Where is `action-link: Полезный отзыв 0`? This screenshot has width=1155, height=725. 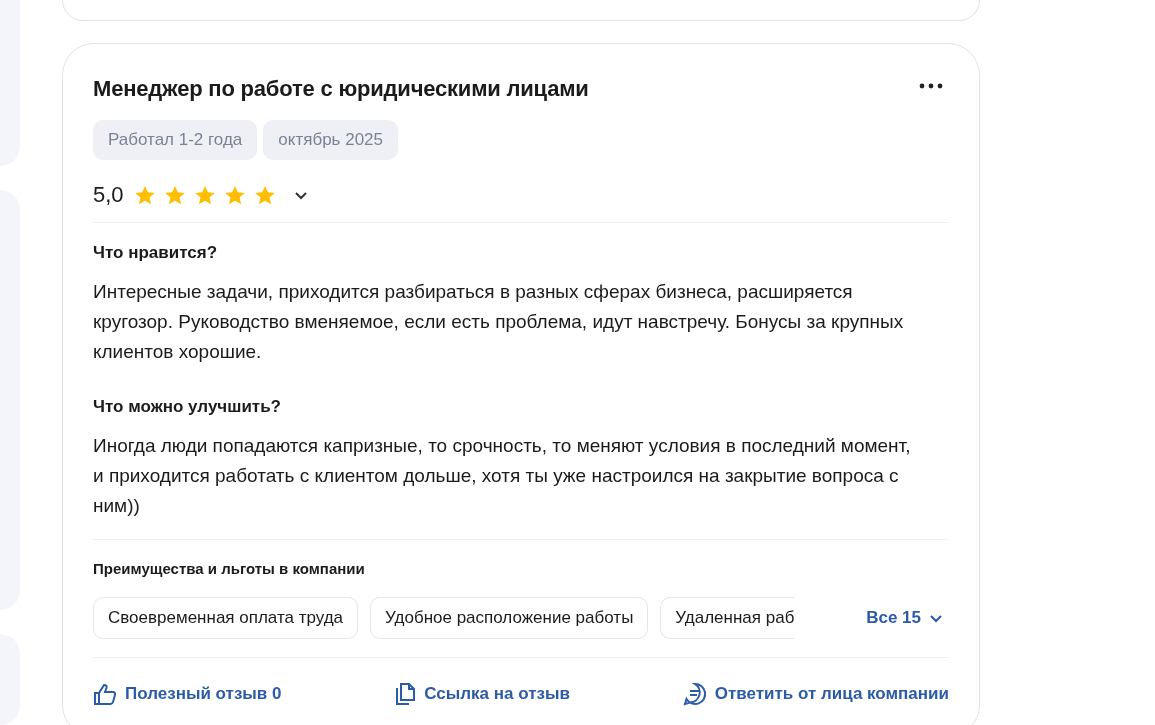
action-link: Полезный отзыв 0 is located at coordinates (187, 694).